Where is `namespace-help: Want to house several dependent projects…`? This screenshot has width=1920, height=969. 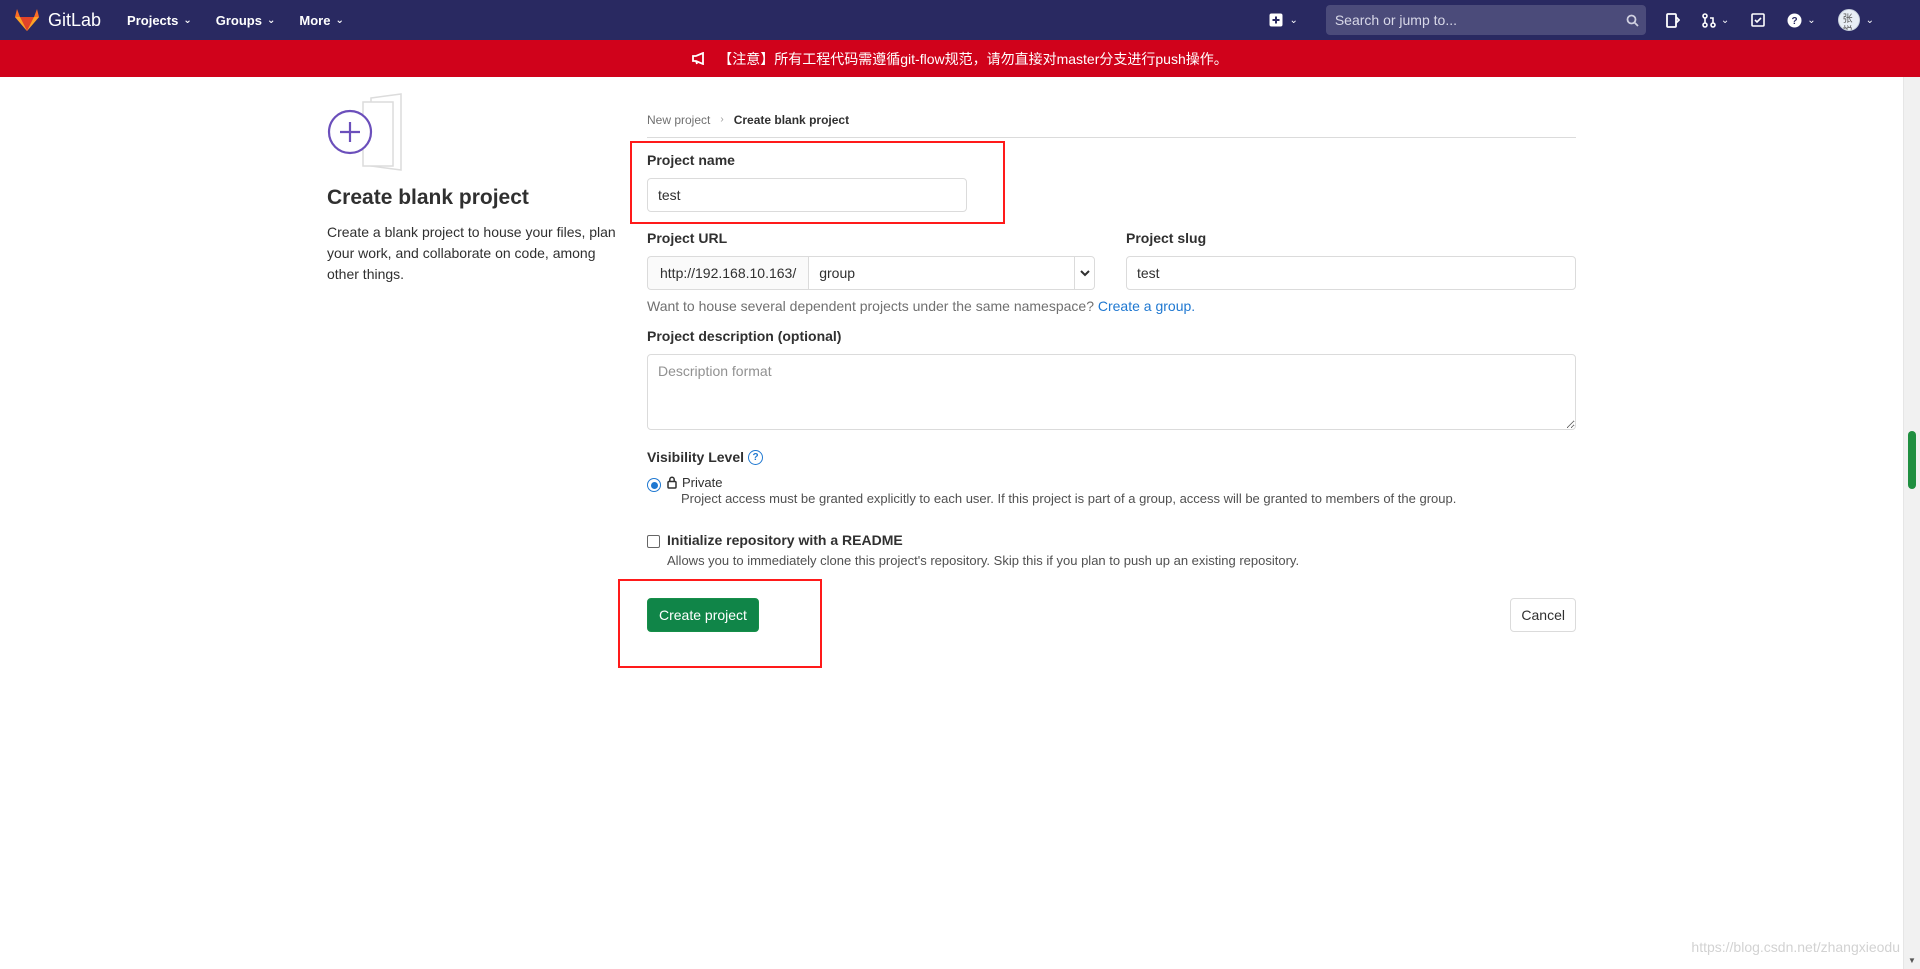
namespace-help: Want to house several dependent projects… is located at coordinates (921, 306).